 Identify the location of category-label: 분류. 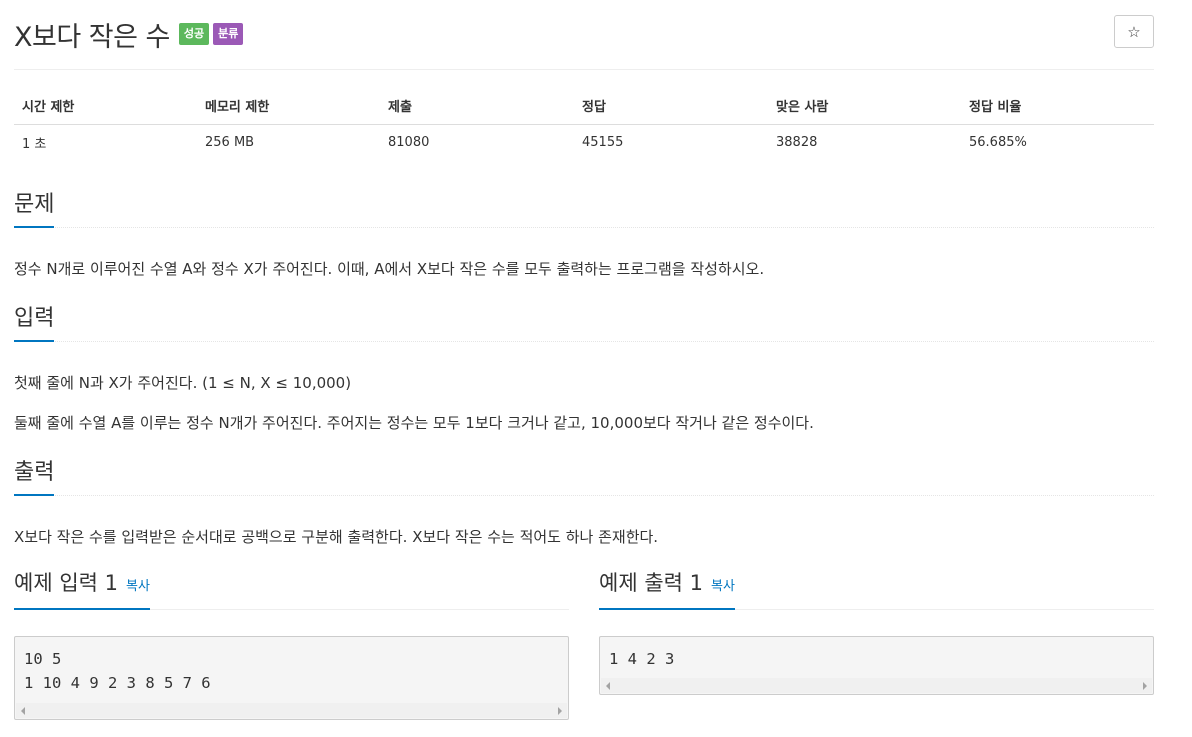
(228, 34).